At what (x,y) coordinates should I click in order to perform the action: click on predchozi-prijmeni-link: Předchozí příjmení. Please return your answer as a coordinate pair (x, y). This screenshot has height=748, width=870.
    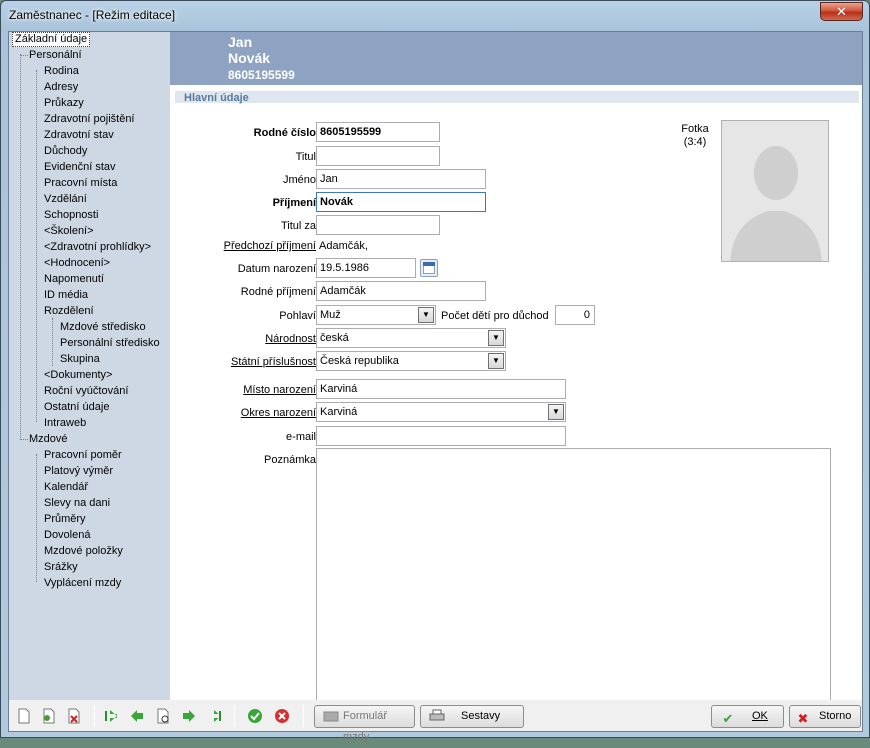
    Looking at the image, I should click on (270, 246).